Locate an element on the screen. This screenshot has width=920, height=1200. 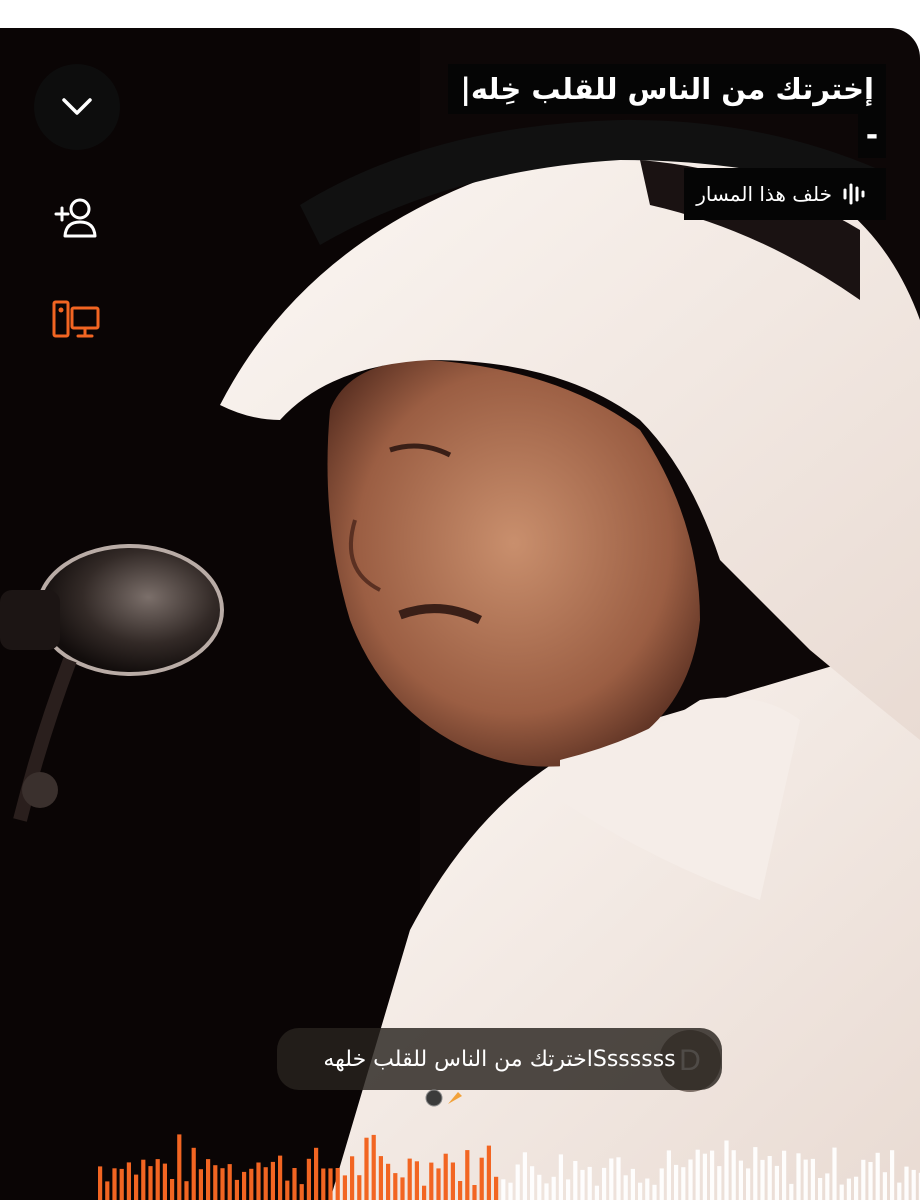
devices-button is located at coordinates (76, 320).